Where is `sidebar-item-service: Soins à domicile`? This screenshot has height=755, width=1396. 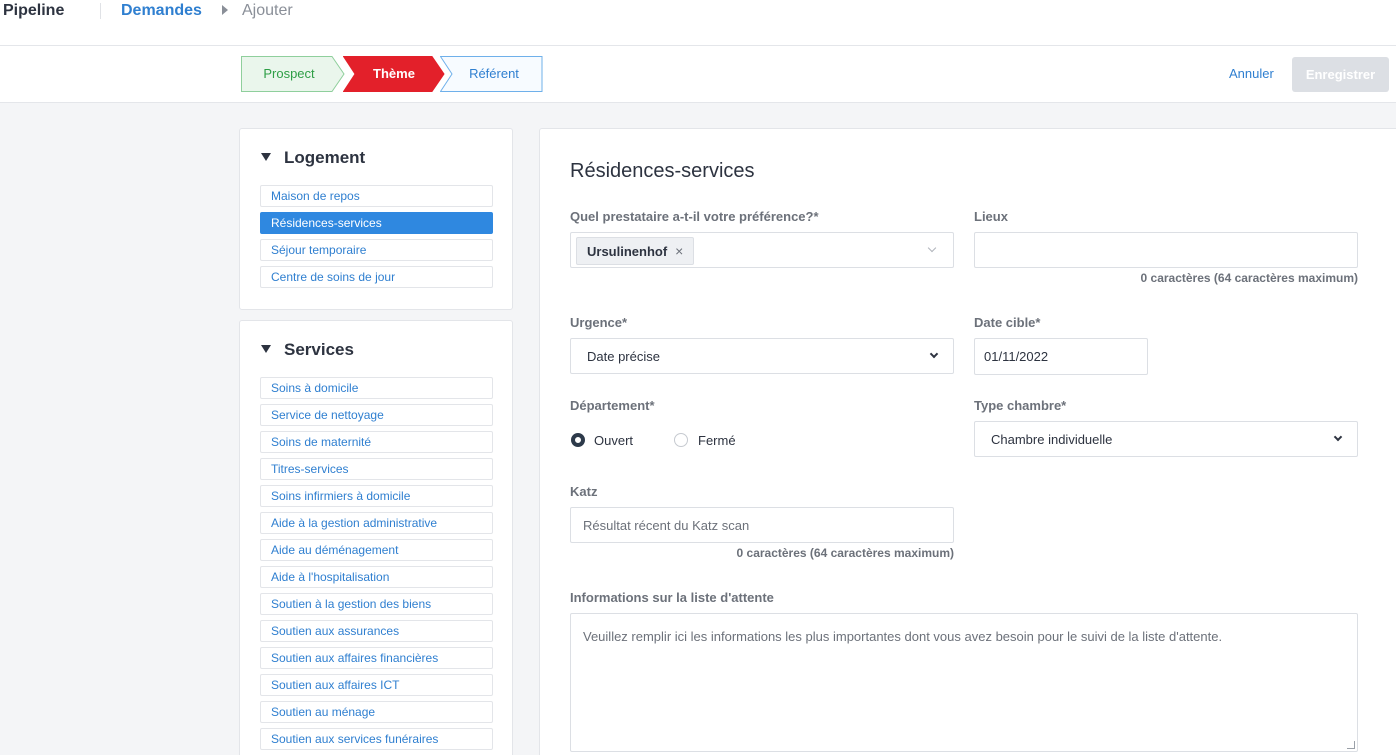
sidebar-item-service: Soins à domicile is located at coordinates (376, 388).